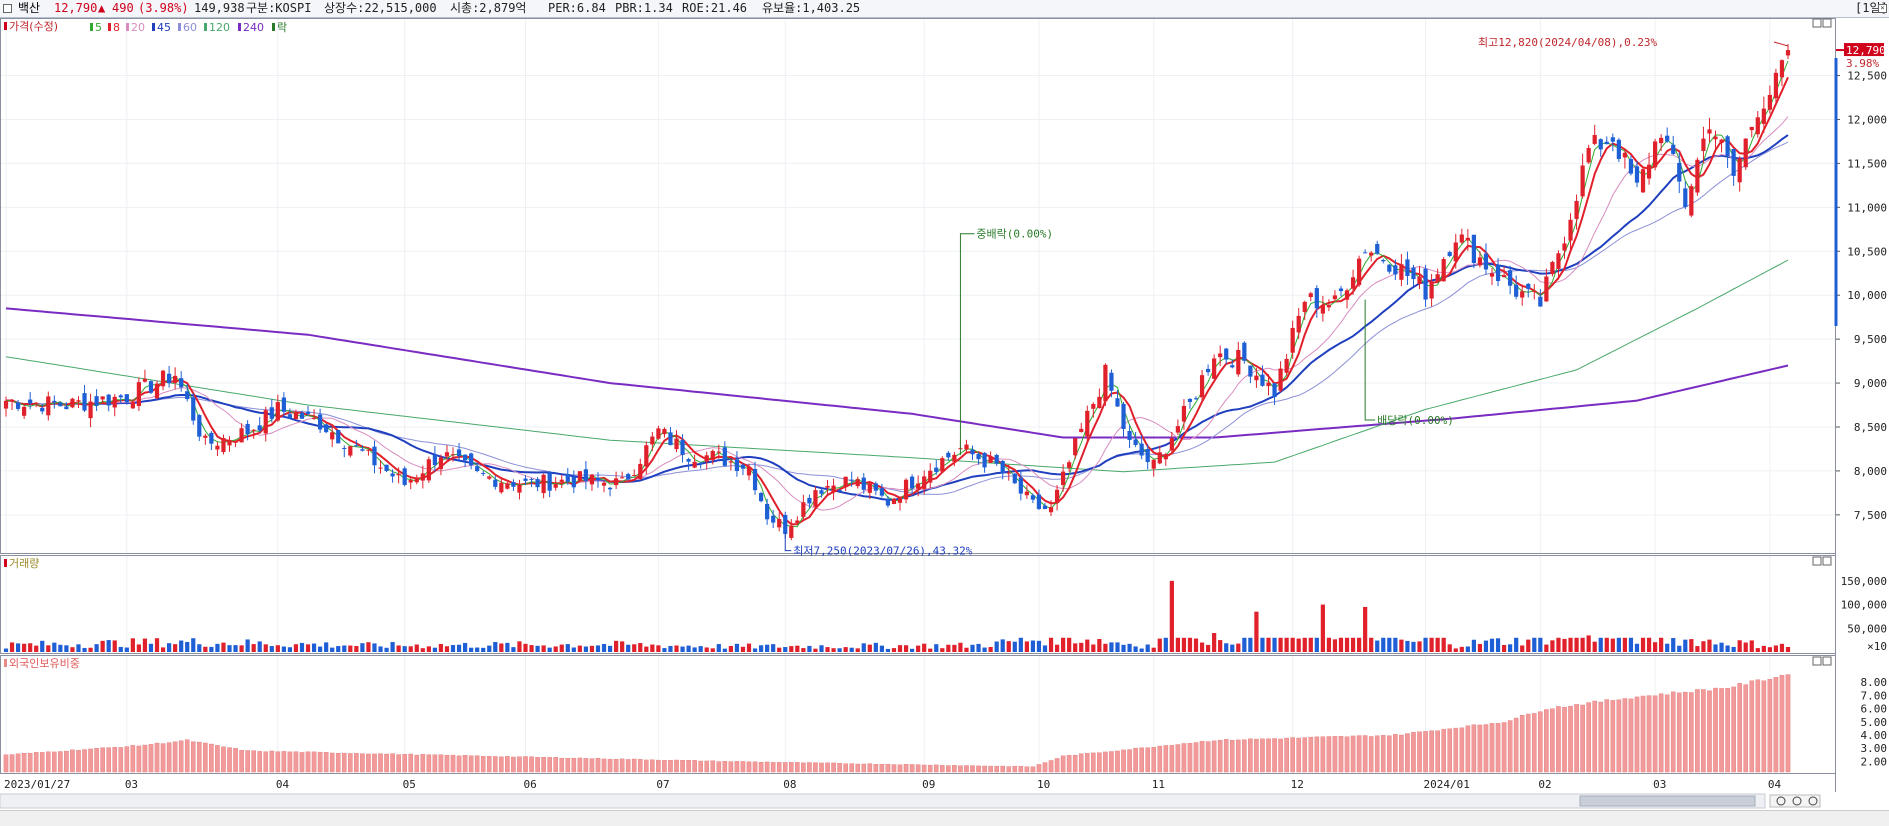 Image resolution: width=1889 pixels, height=826 pixels. What do you see at coordinates (29, 8) in the screenshot?
I see `stock-name: 백산` at bounding box center [29, 8].